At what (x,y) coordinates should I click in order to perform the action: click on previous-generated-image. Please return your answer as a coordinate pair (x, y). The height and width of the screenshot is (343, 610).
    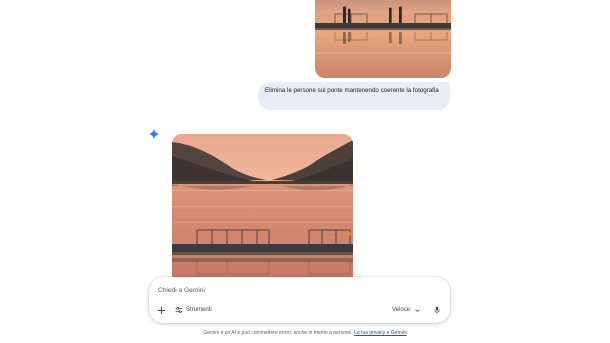
    Looking at the image, I should click on (383, 39).